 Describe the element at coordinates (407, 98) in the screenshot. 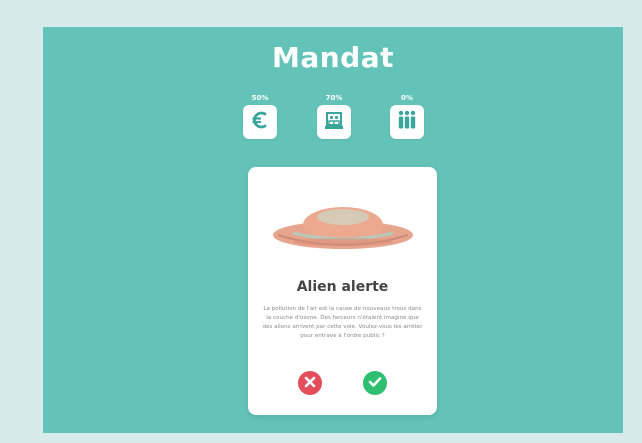

I see `stat-people-percent: 0%` at that location.